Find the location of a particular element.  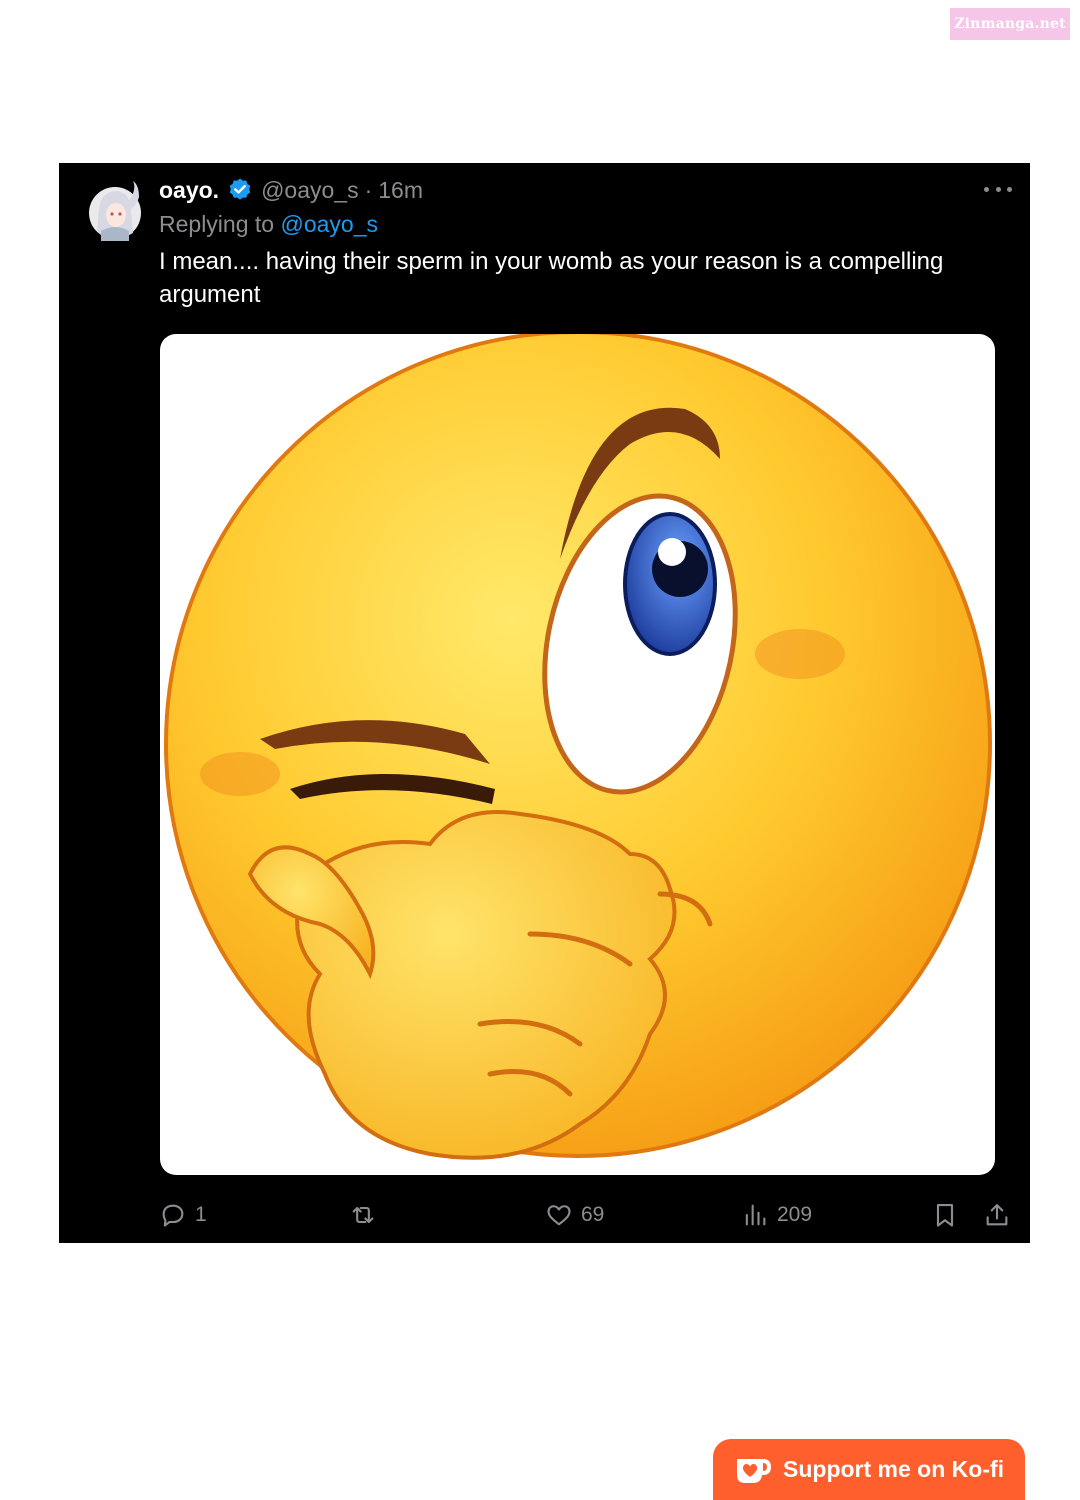

reply-count: 1 is located at coordinates (201, 1214).